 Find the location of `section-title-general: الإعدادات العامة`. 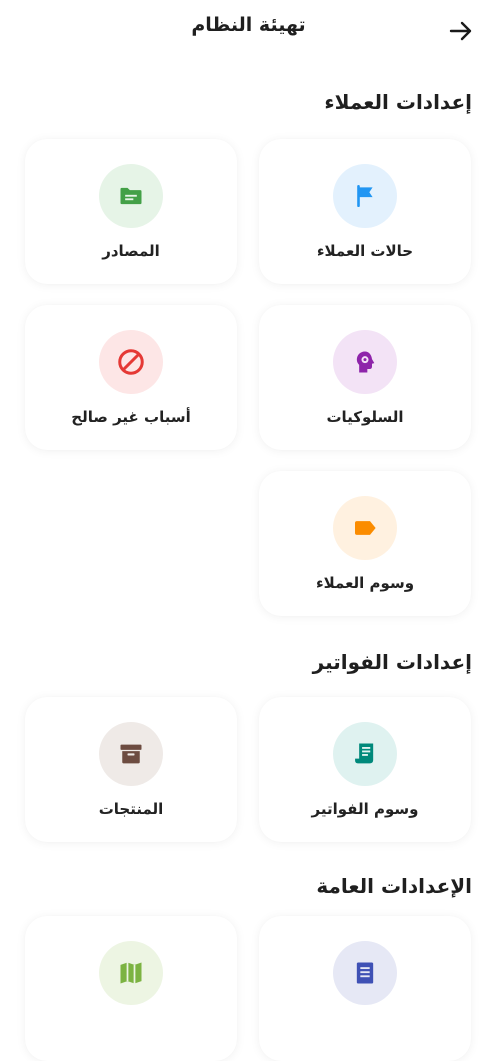

section-title-general: الإعدادات العامة is located at coordinates (394, 886).